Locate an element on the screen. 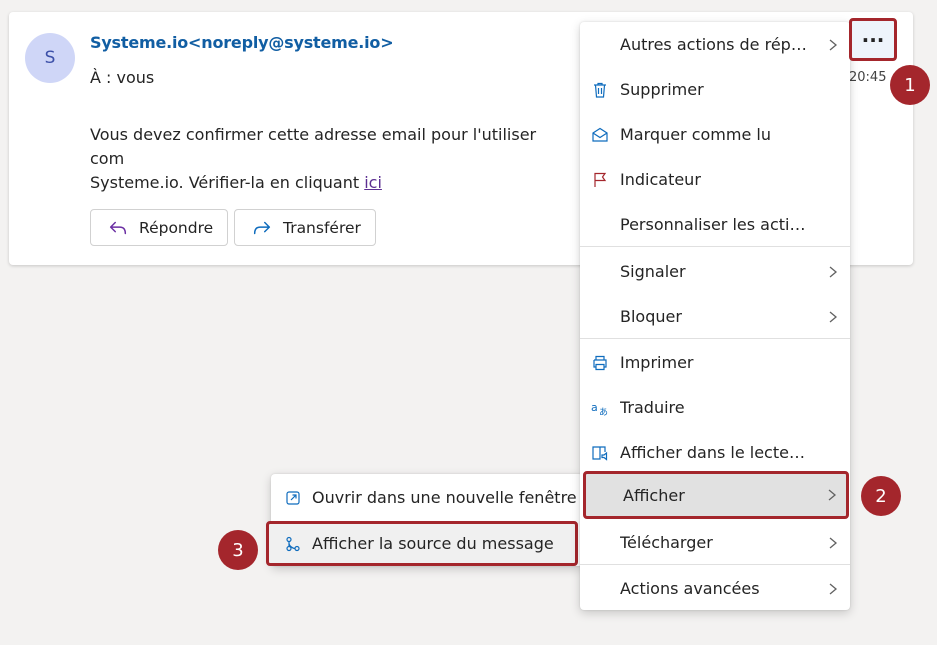 Image resolution: width=937 pixels, height=645 pixels. menu-item-label: Marquer comme lu is located at coordinates (695, 134).